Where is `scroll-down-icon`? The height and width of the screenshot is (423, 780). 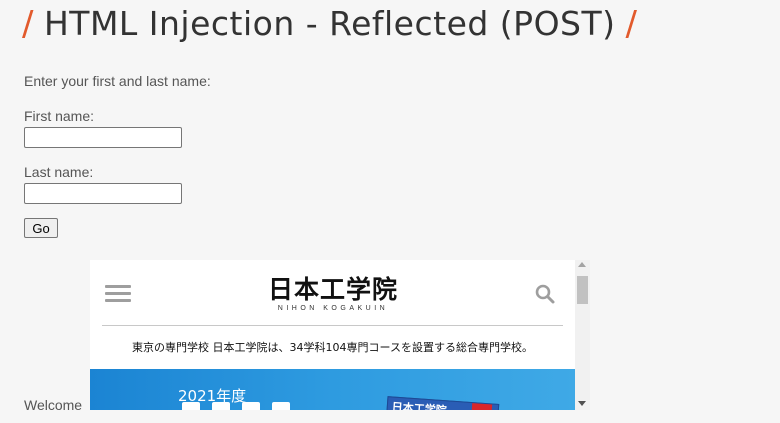 scroll-down-icon is located at coordinates (582, 403).